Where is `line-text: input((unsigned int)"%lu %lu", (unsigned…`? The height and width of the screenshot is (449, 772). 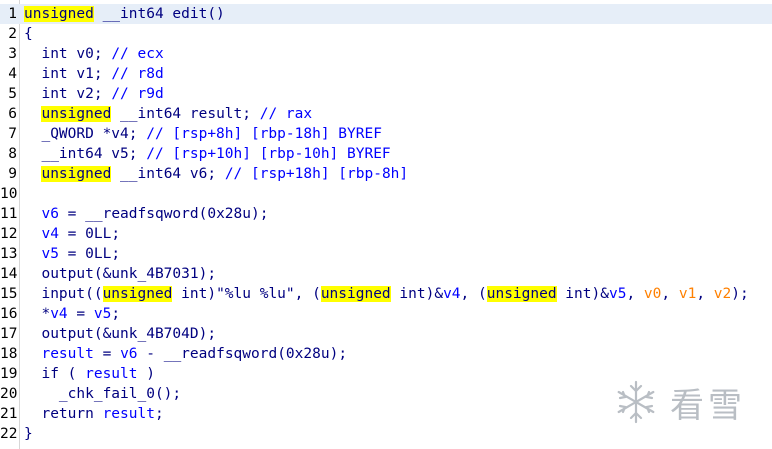
line-text: input((unsigned int)"%lu %lu", (unsigned… is located at coordinates (386, 294).